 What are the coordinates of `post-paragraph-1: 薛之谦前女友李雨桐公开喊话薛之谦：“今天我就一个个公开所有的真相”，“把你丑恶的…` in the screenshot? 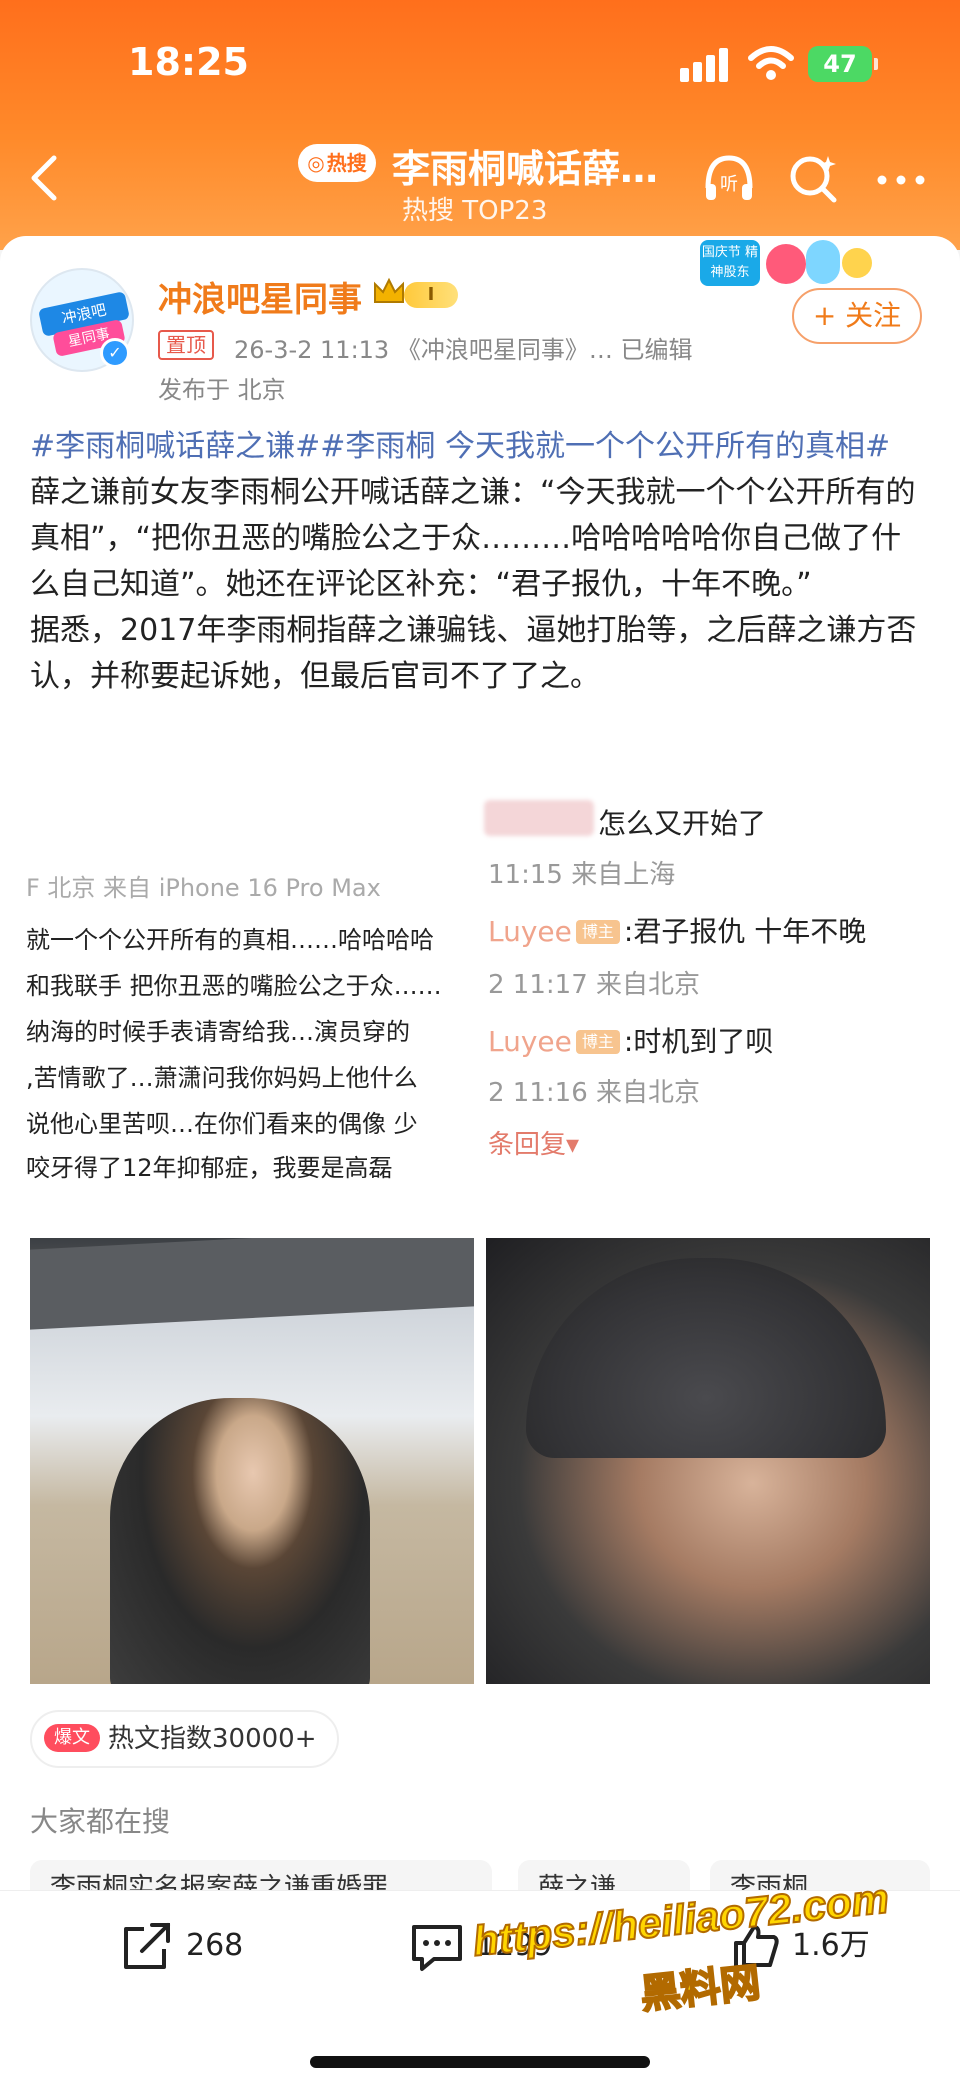 It's located at (473, 538).